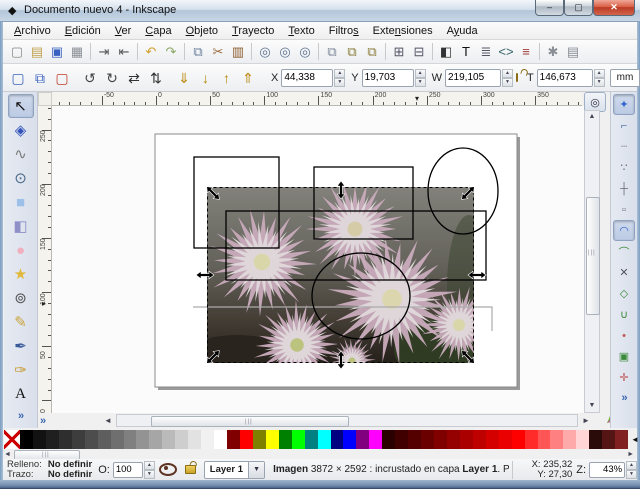 This screenshot has width=640, height=489. Describe the element at coordinates (332, 52) in the screenshot. I see `duplicate-button: ⧉` at that location.